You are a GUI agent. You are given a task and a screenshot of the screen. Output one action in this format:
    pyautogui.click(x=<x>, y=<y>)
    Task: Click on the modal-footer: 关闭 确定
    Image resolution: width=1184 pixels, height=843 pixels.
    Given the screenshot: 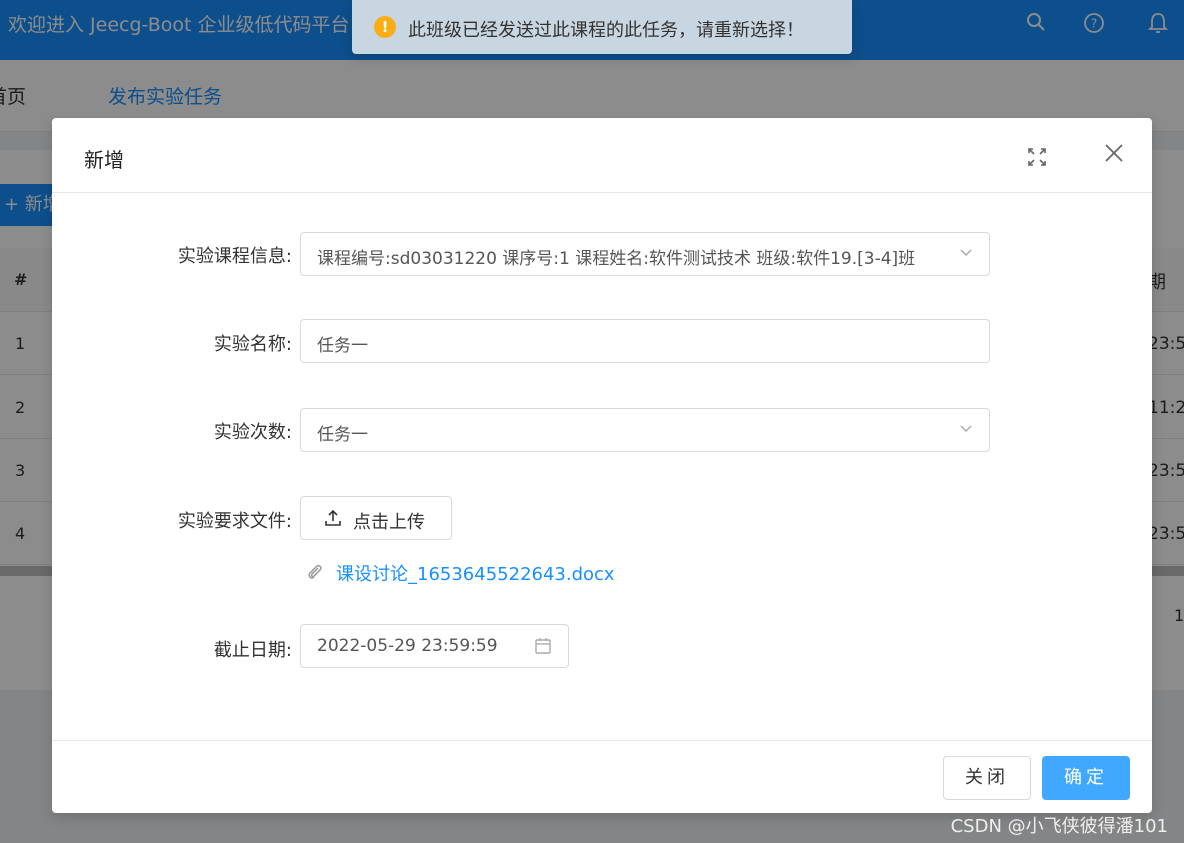 What is the action you would take?
    pyautogui.click(x=602, y=776)
    